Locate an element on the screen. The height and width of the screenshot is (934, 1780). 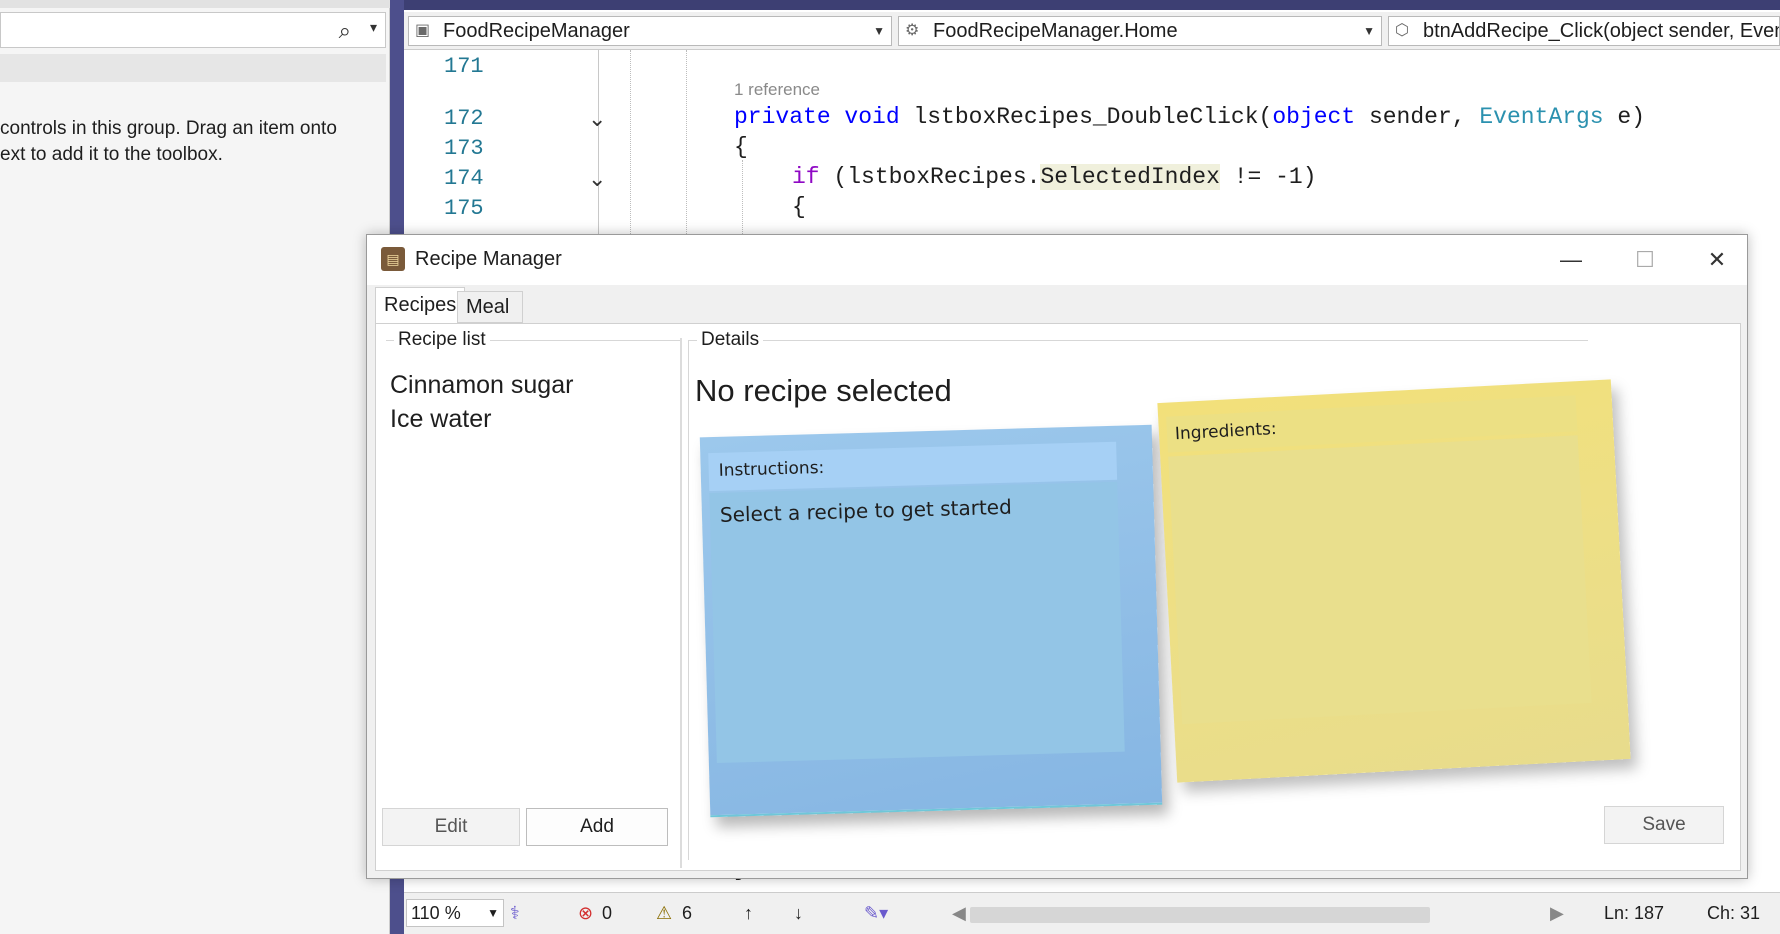
recipe-listbox: Cinnamon sugar Ice water is located at coordinates (534, 571).